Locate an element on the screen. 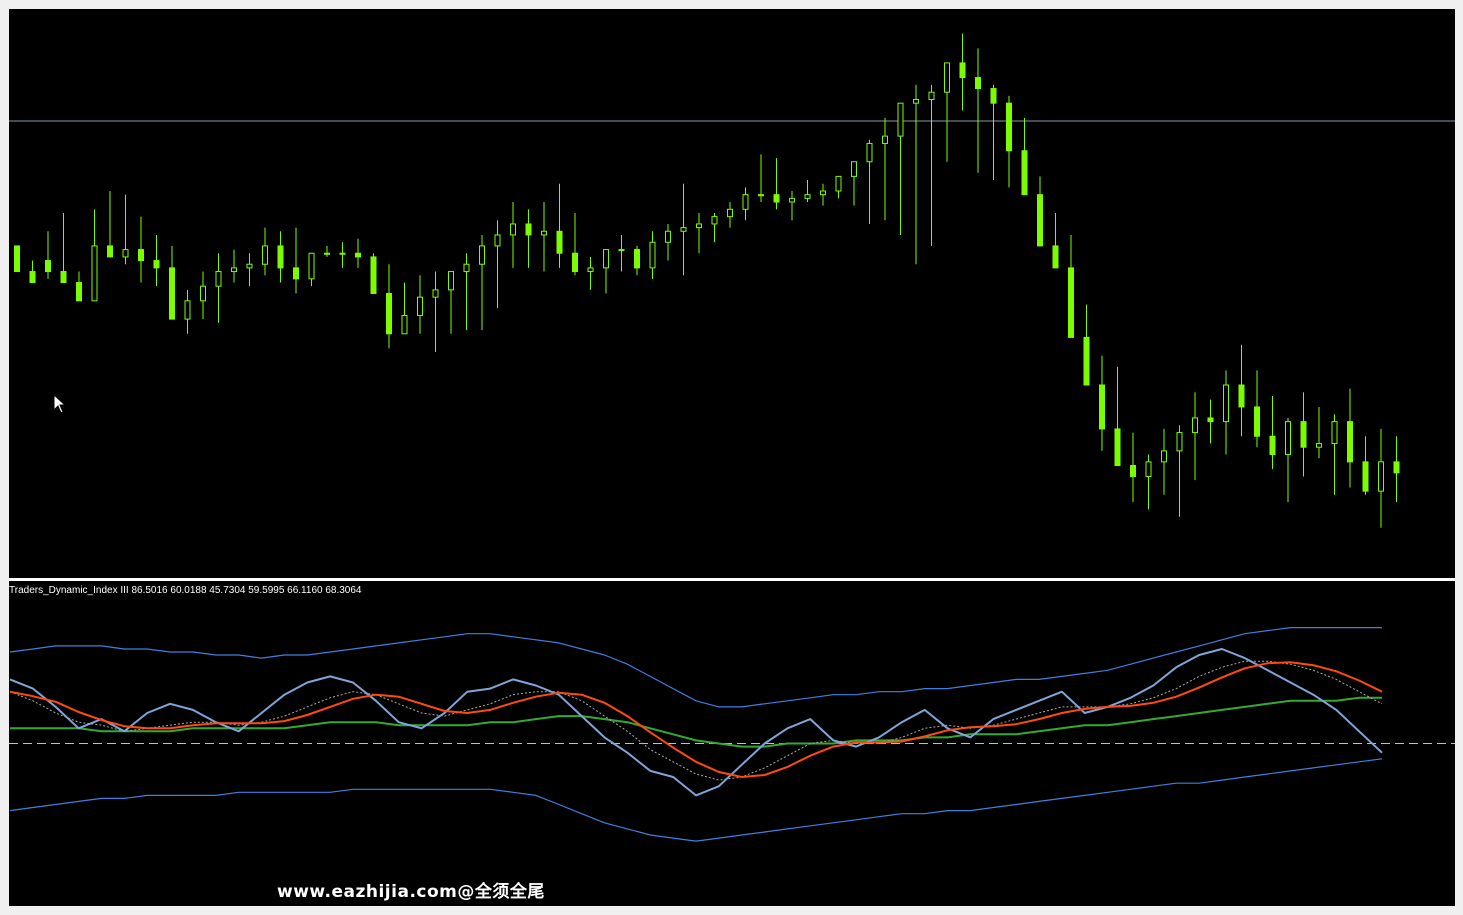 This screenshot has width=1463, height=915. lower-band-line is located at coordinates (696, 800).